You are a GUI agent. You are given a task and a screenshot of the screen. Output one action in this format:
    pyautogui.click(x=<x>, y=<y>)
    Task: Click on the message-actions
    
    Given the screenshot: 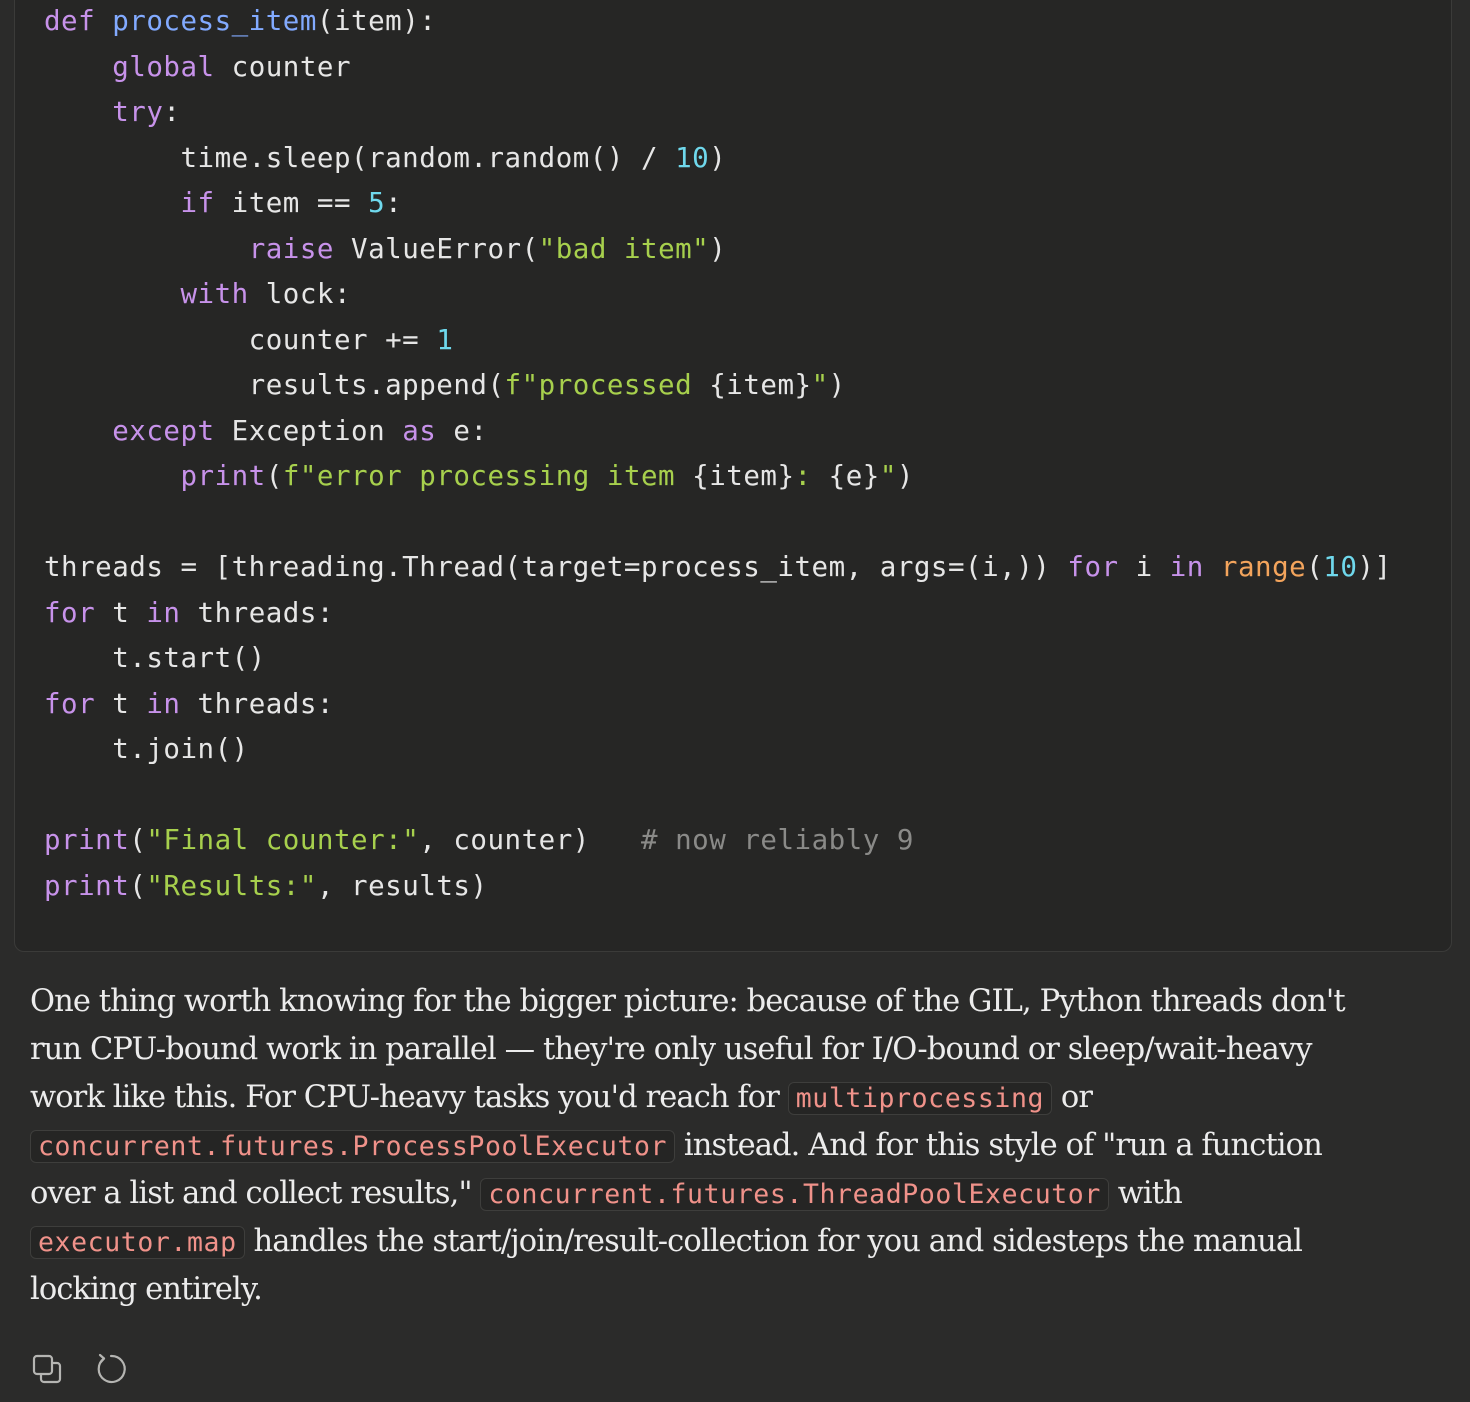 What is the action you would take?
    pyautogui.click(x=79, y=1369)
    